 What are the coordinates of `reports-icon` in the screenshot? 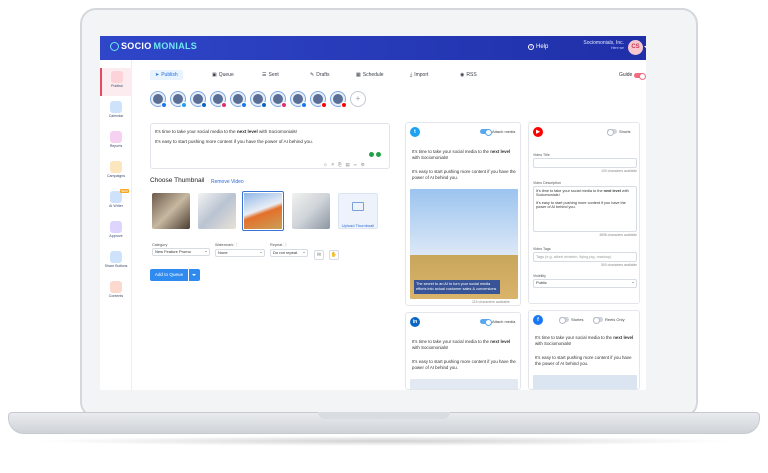 It's located at (116, 137).